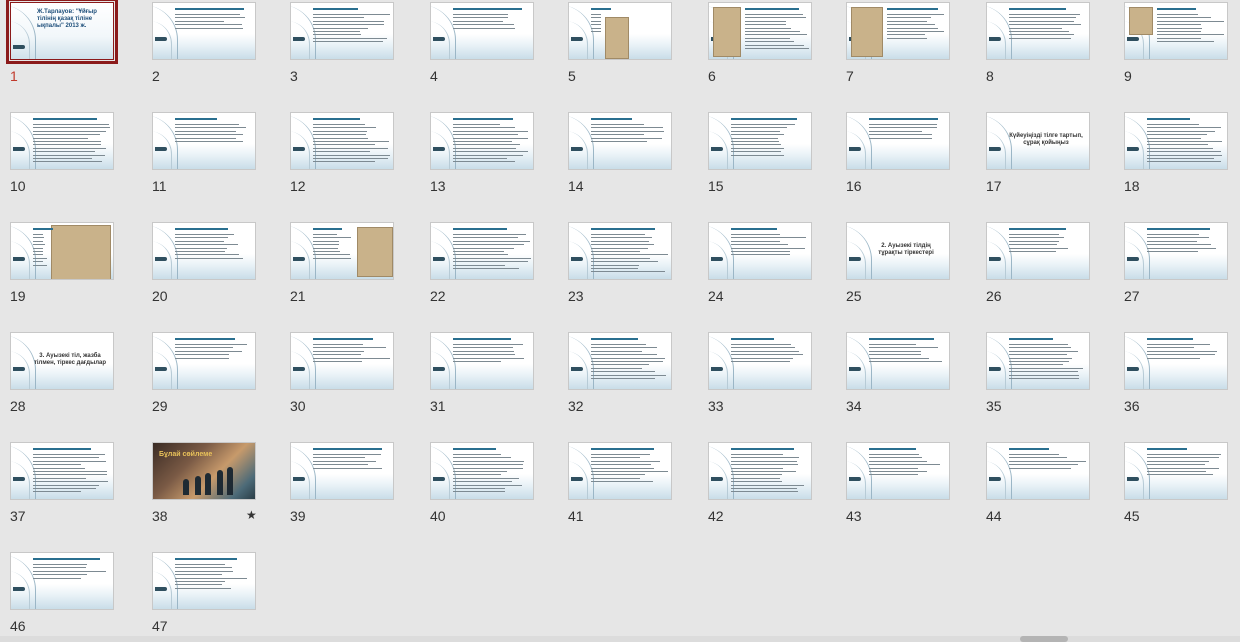 The width and height of the screenshot is (1240, 642). I want to click on slide-thumbnail-5: 5, so click(627, 46).